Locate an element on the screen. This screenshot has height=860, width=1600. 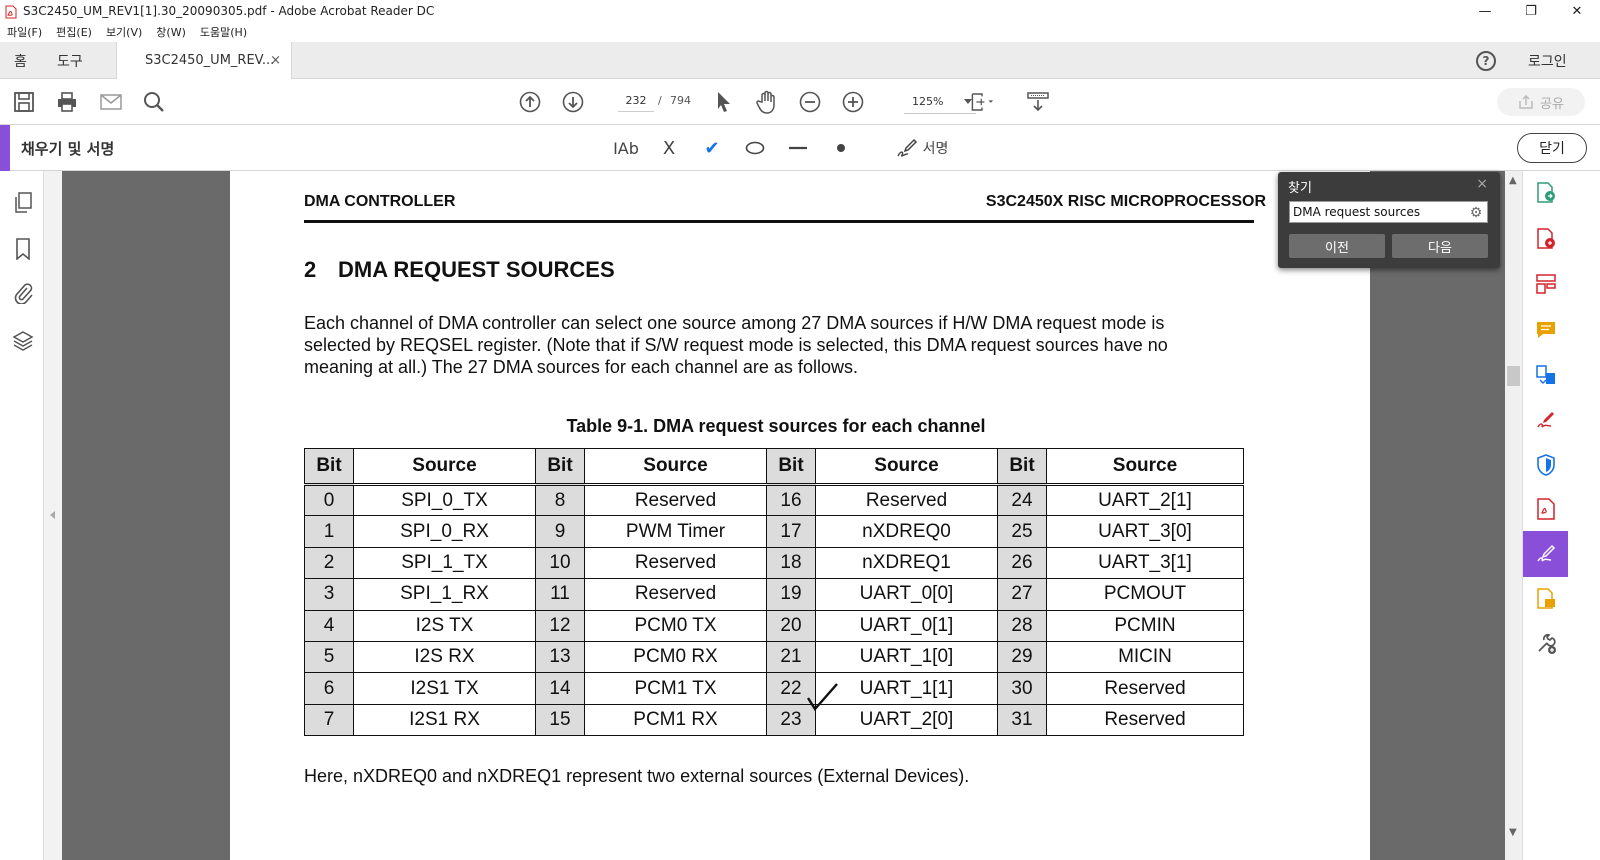
login-button: 로그인 is located at coordinates (1547, 60).